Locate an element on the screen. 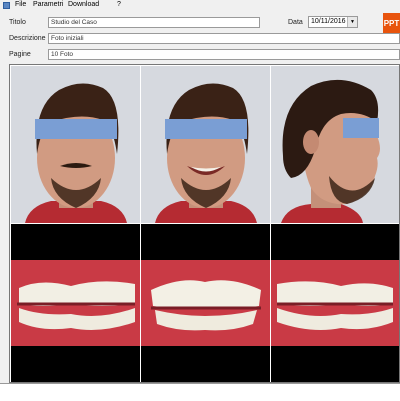  powerpoint-export-button: PPT is located at coordinates (391, 23).